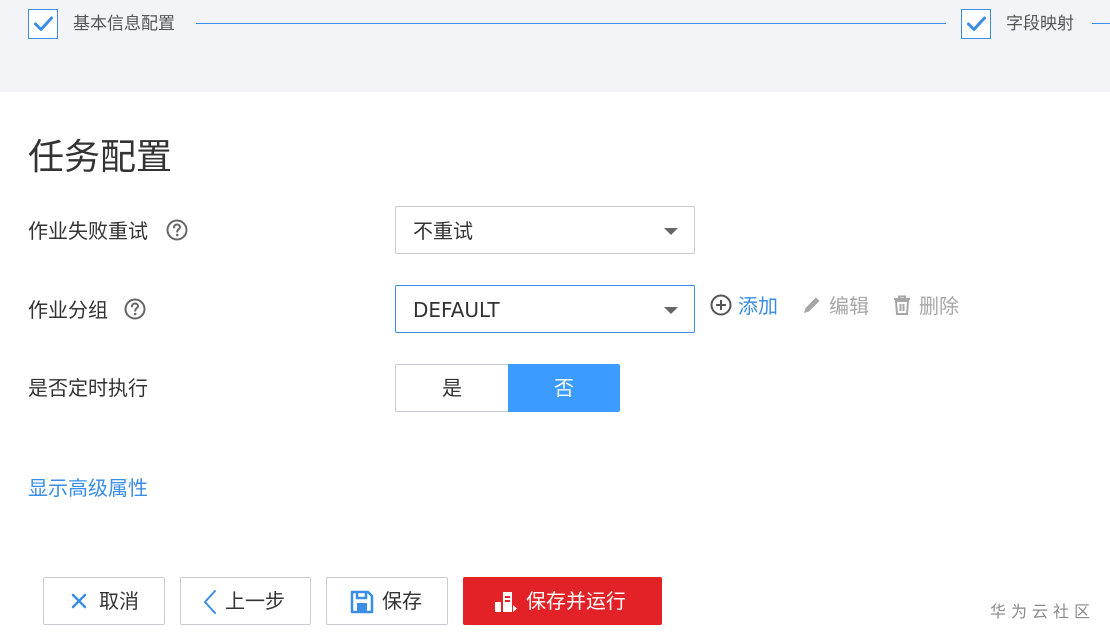 Image resolution: width=1110 pixels, height=638 pixels. Describe the element at coordinates (564, 388) in the screenshot. I see `schedule-option-no: 否` at that location.